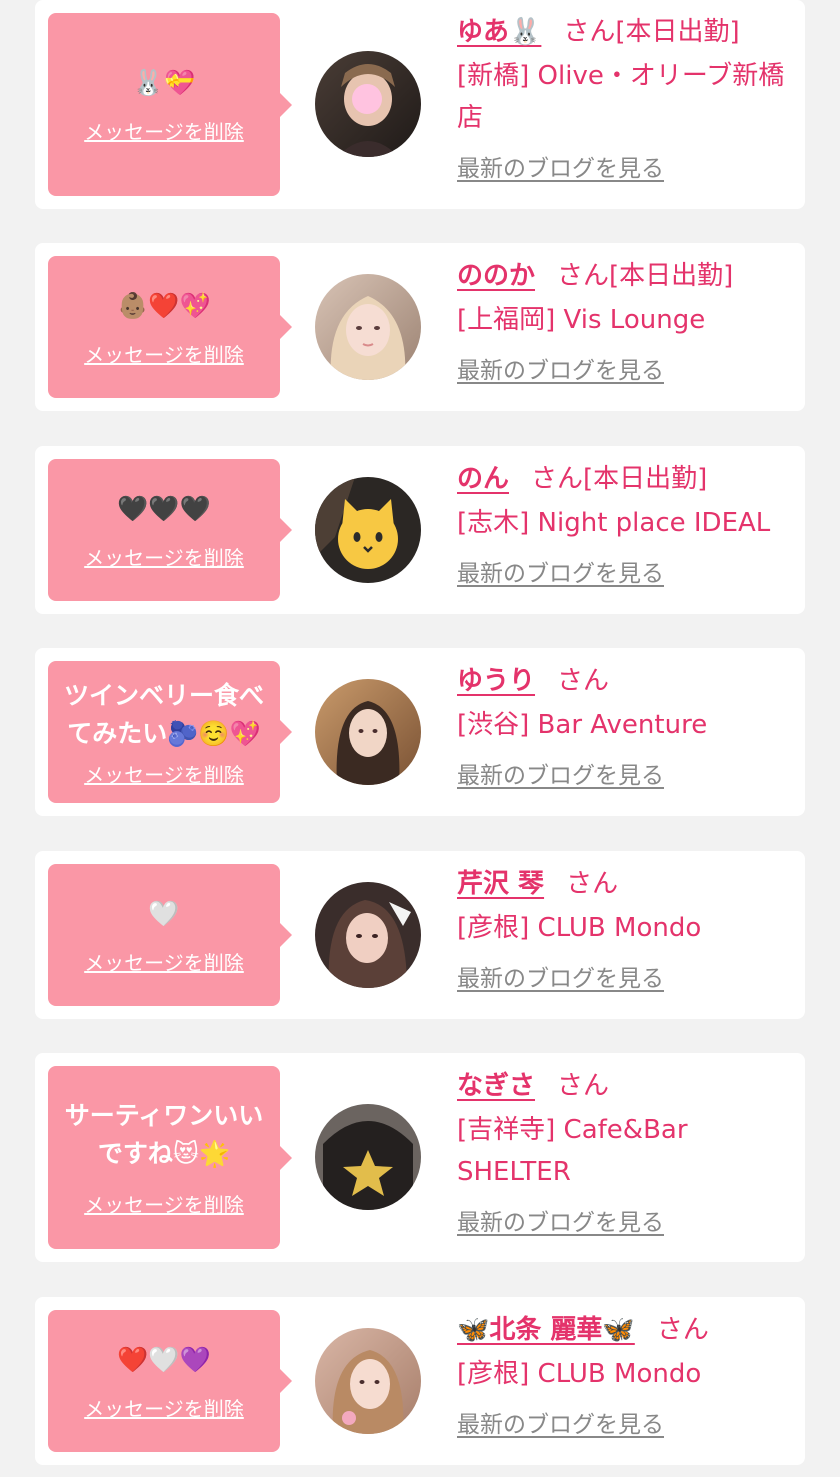 This screenshot has height=1477, width=840. I want to click on message-bubble: ❤️🤍💜 メッセージを削除, so click(170, 1381).